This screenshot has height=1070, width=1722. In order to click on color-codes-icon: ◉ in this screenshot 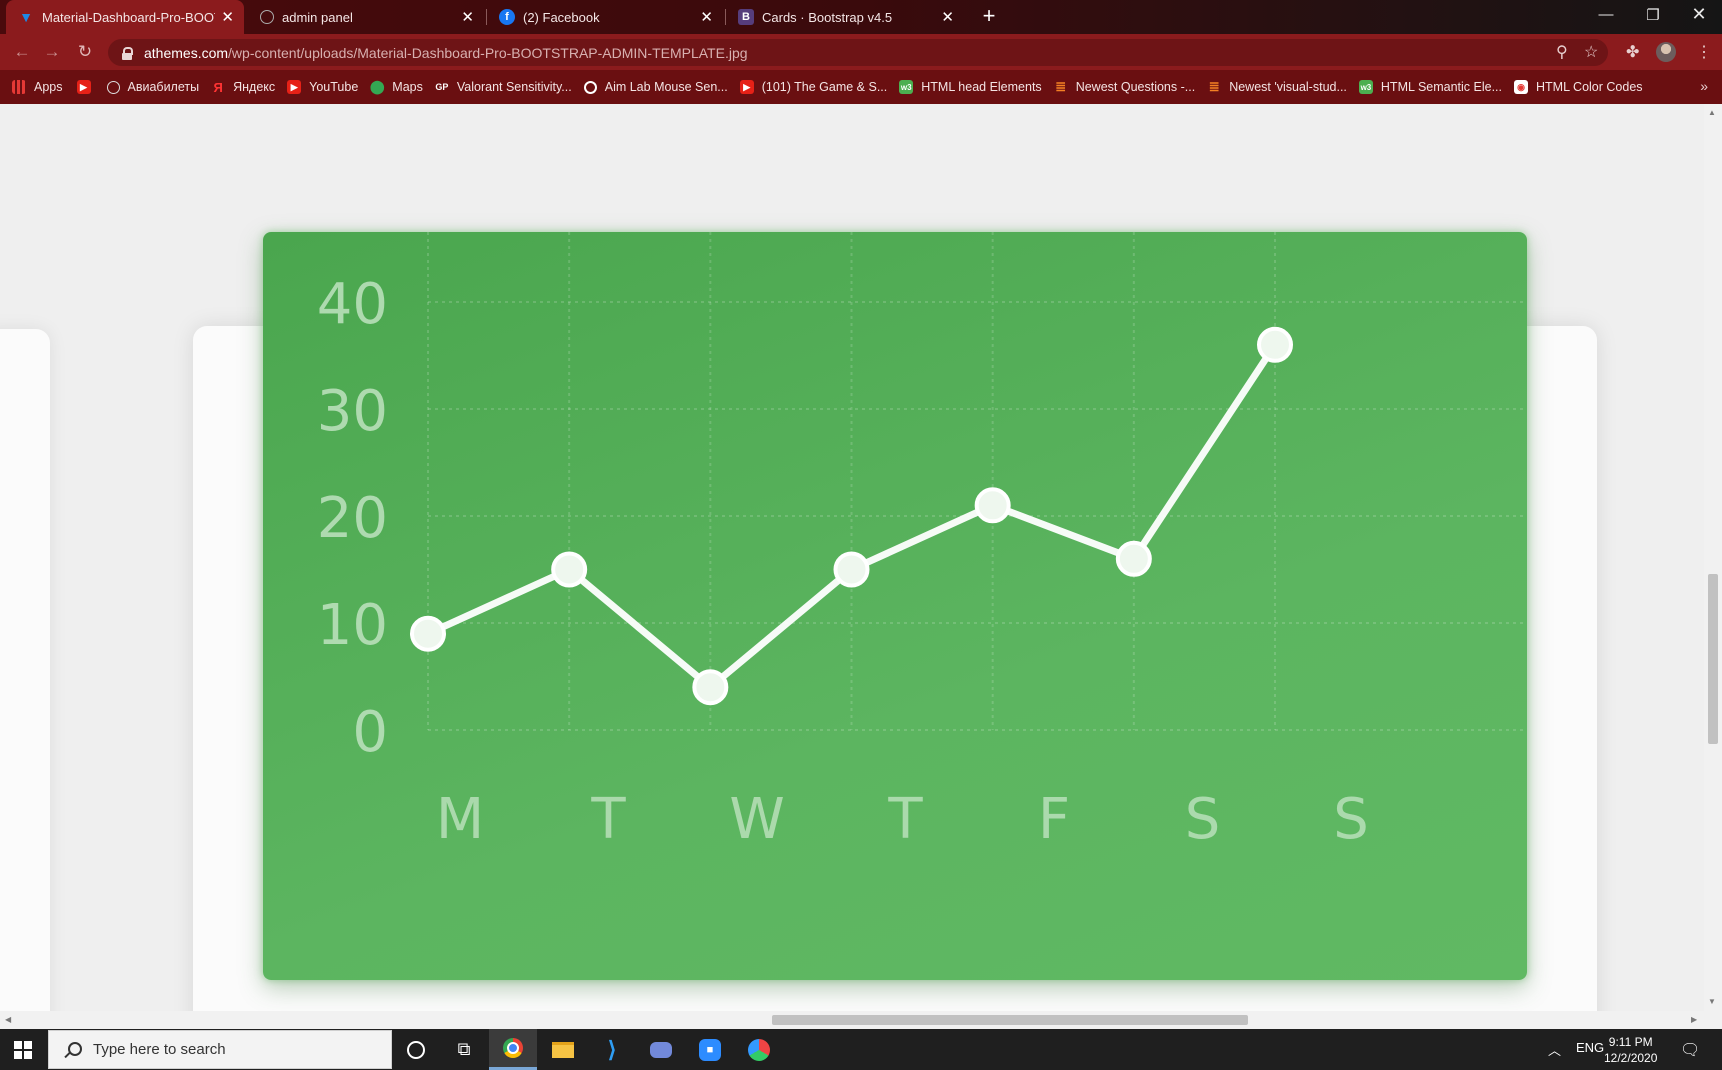, I will do `click(1521, 87)`.